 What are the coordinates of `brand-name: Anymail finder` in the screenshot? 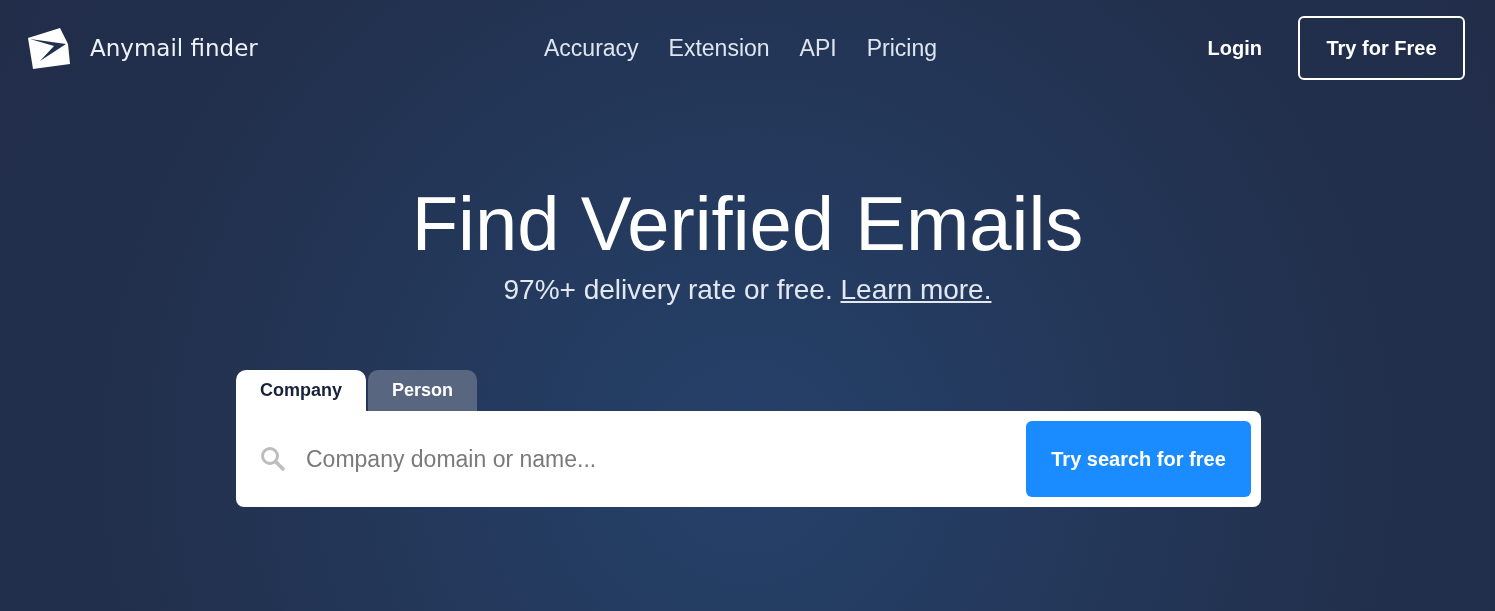 It's located at (174, 48).